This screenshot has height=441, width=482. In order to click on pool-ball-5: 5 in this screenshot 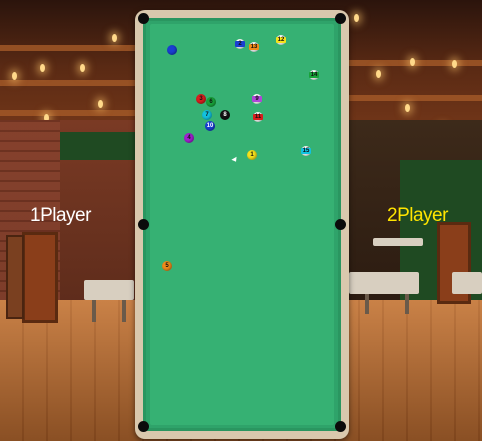, I will do `click(167, 266)`.